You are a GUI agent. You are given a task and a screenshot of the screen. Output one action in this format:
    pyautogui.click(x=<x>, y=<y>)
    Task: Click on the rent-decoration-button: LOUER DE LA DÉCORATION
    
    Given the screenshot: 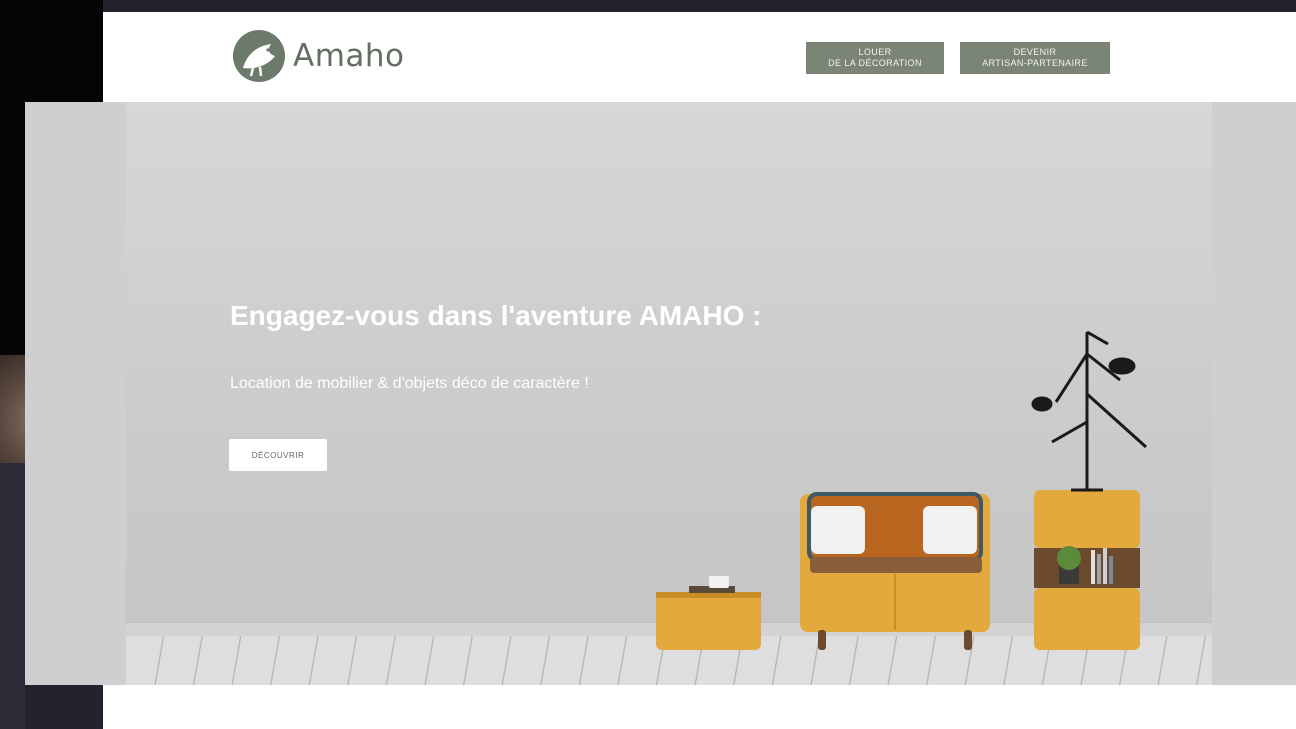 What is the action you would take?
    pyautogui.click(x=875, y=58)
    